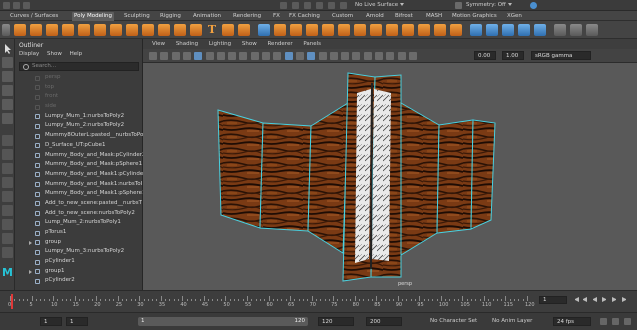 The width and height of the screenshot is (637, 330). I want to click on append-icon, so click(392, 30).